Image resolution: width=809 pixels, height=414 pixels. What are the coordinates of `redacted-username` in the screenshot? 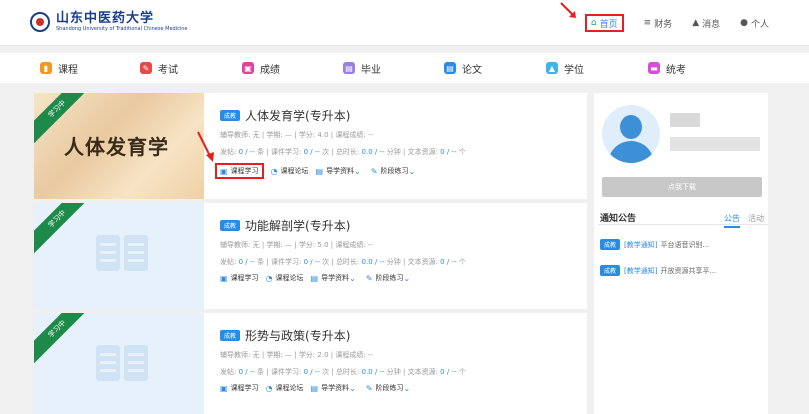 It's located at (685, 120).